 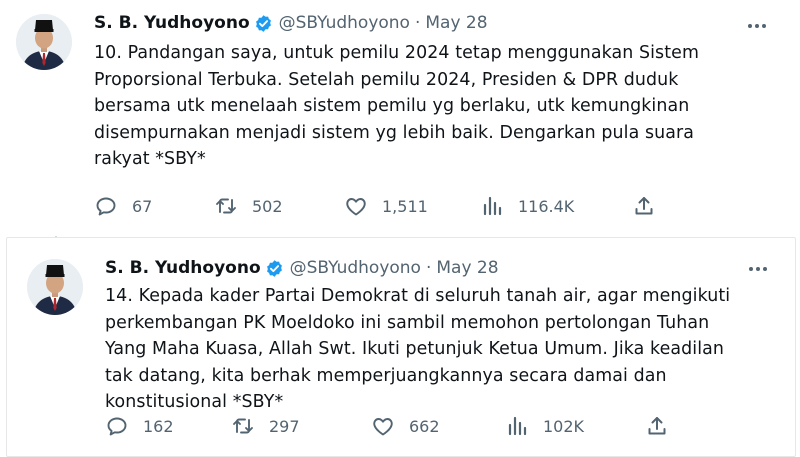 What do you see at coordinates (150, 159) in the screenshot?
I see `tweet-text-line: rakyat *SBY*` at bounding box center [150, 159].